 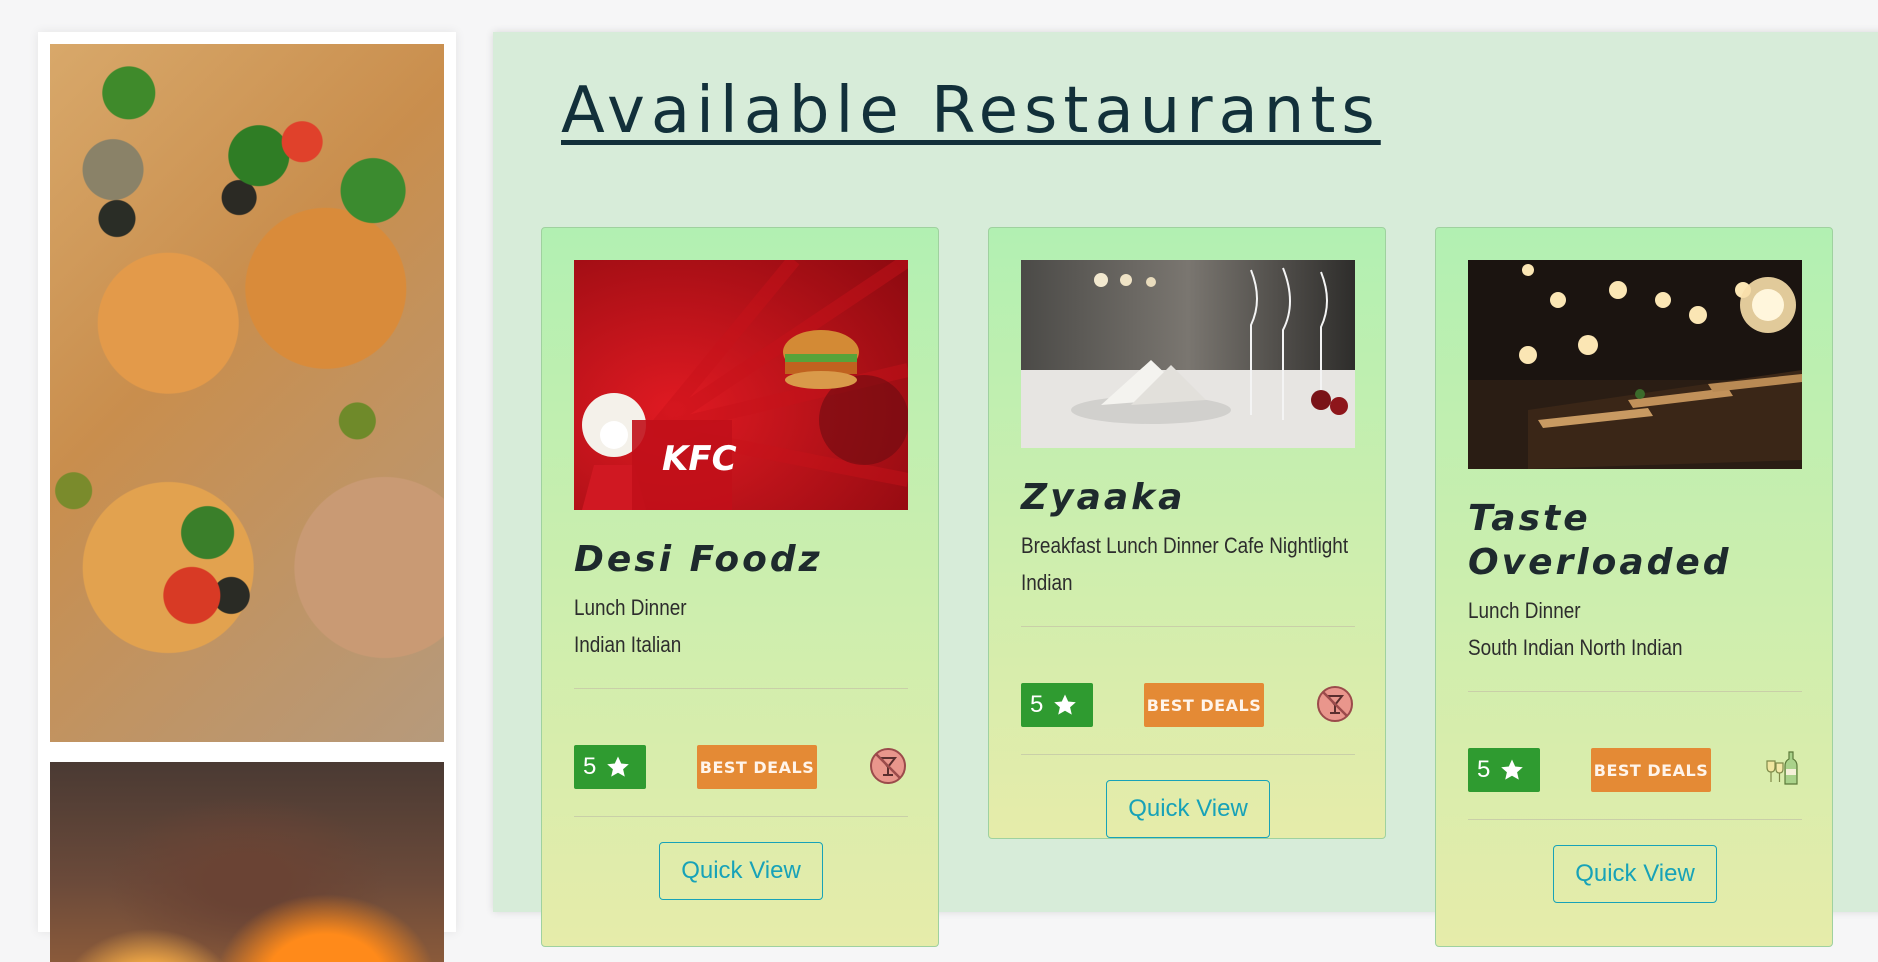 What do you see at coordinates (971, 111) in the screenshot?
I see `page-title: Available Restaurants` at bounding box center [971, 111].